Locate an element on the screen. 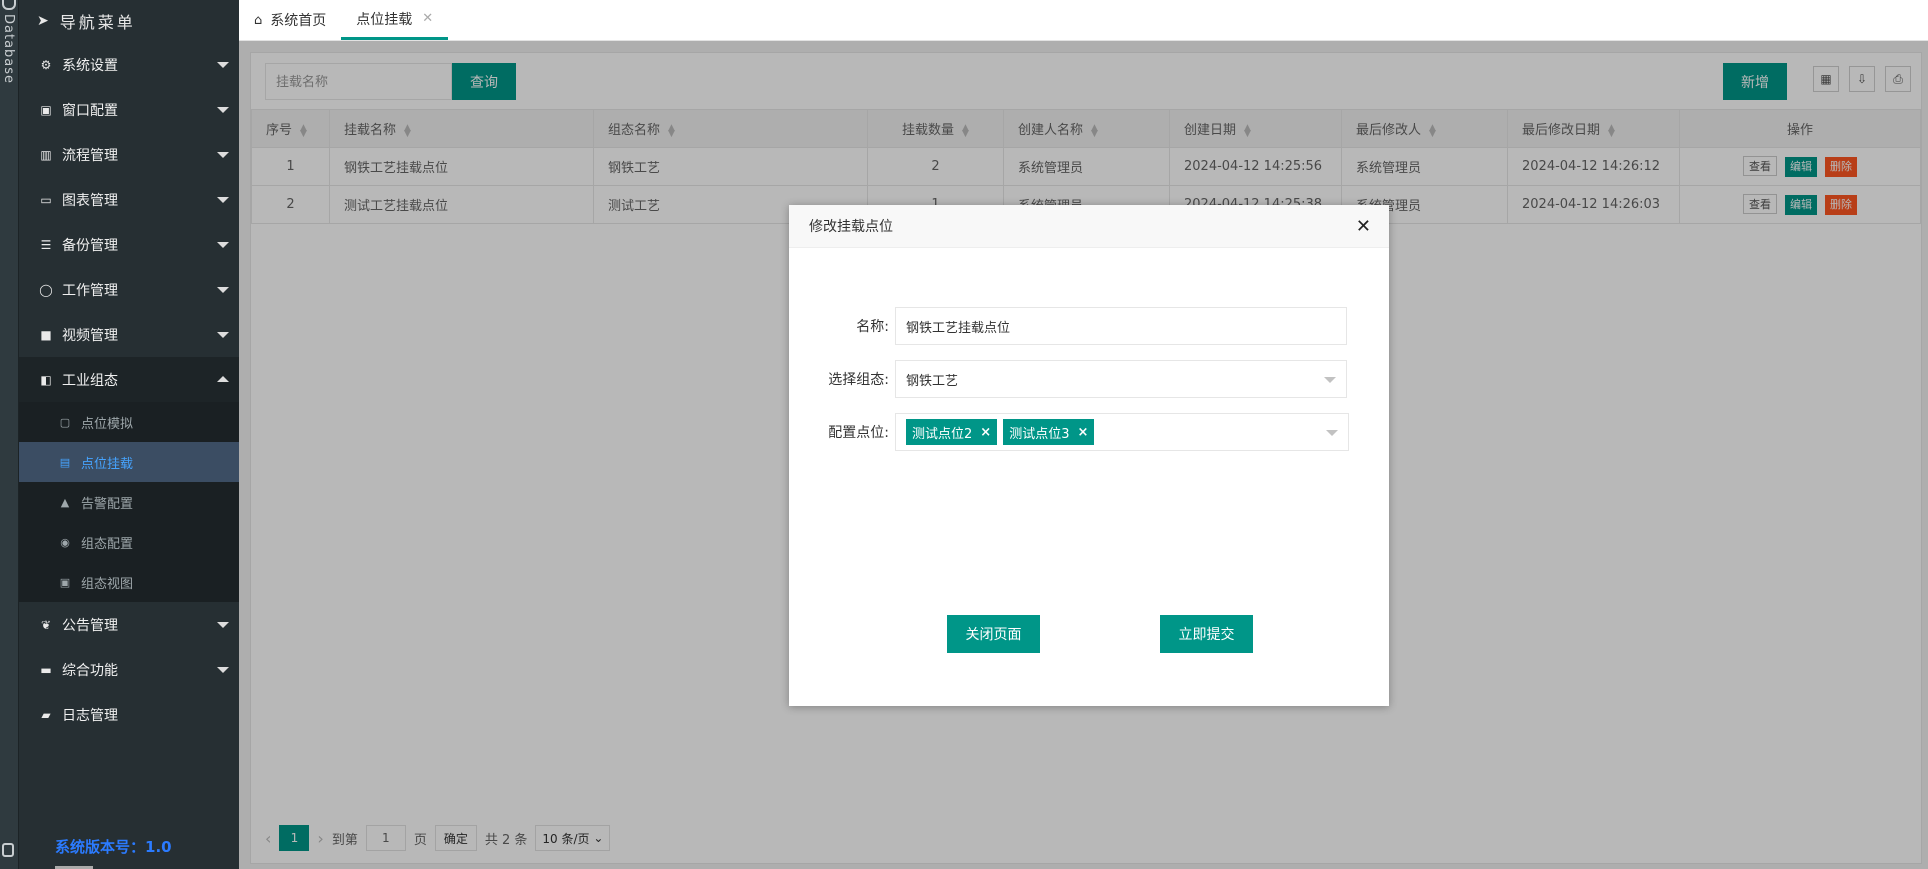 The image size is (1928, 869). sidebar-item-video: ■ 视频管理 is located at coordinates (129, 334).